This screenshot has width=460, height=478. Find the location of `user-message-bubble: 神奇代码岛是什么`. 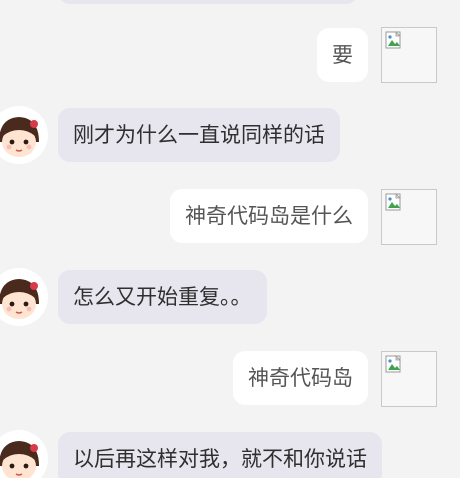

user-message-bubble: 神奇代码岛是什么 is located at coordinates (269, 216).